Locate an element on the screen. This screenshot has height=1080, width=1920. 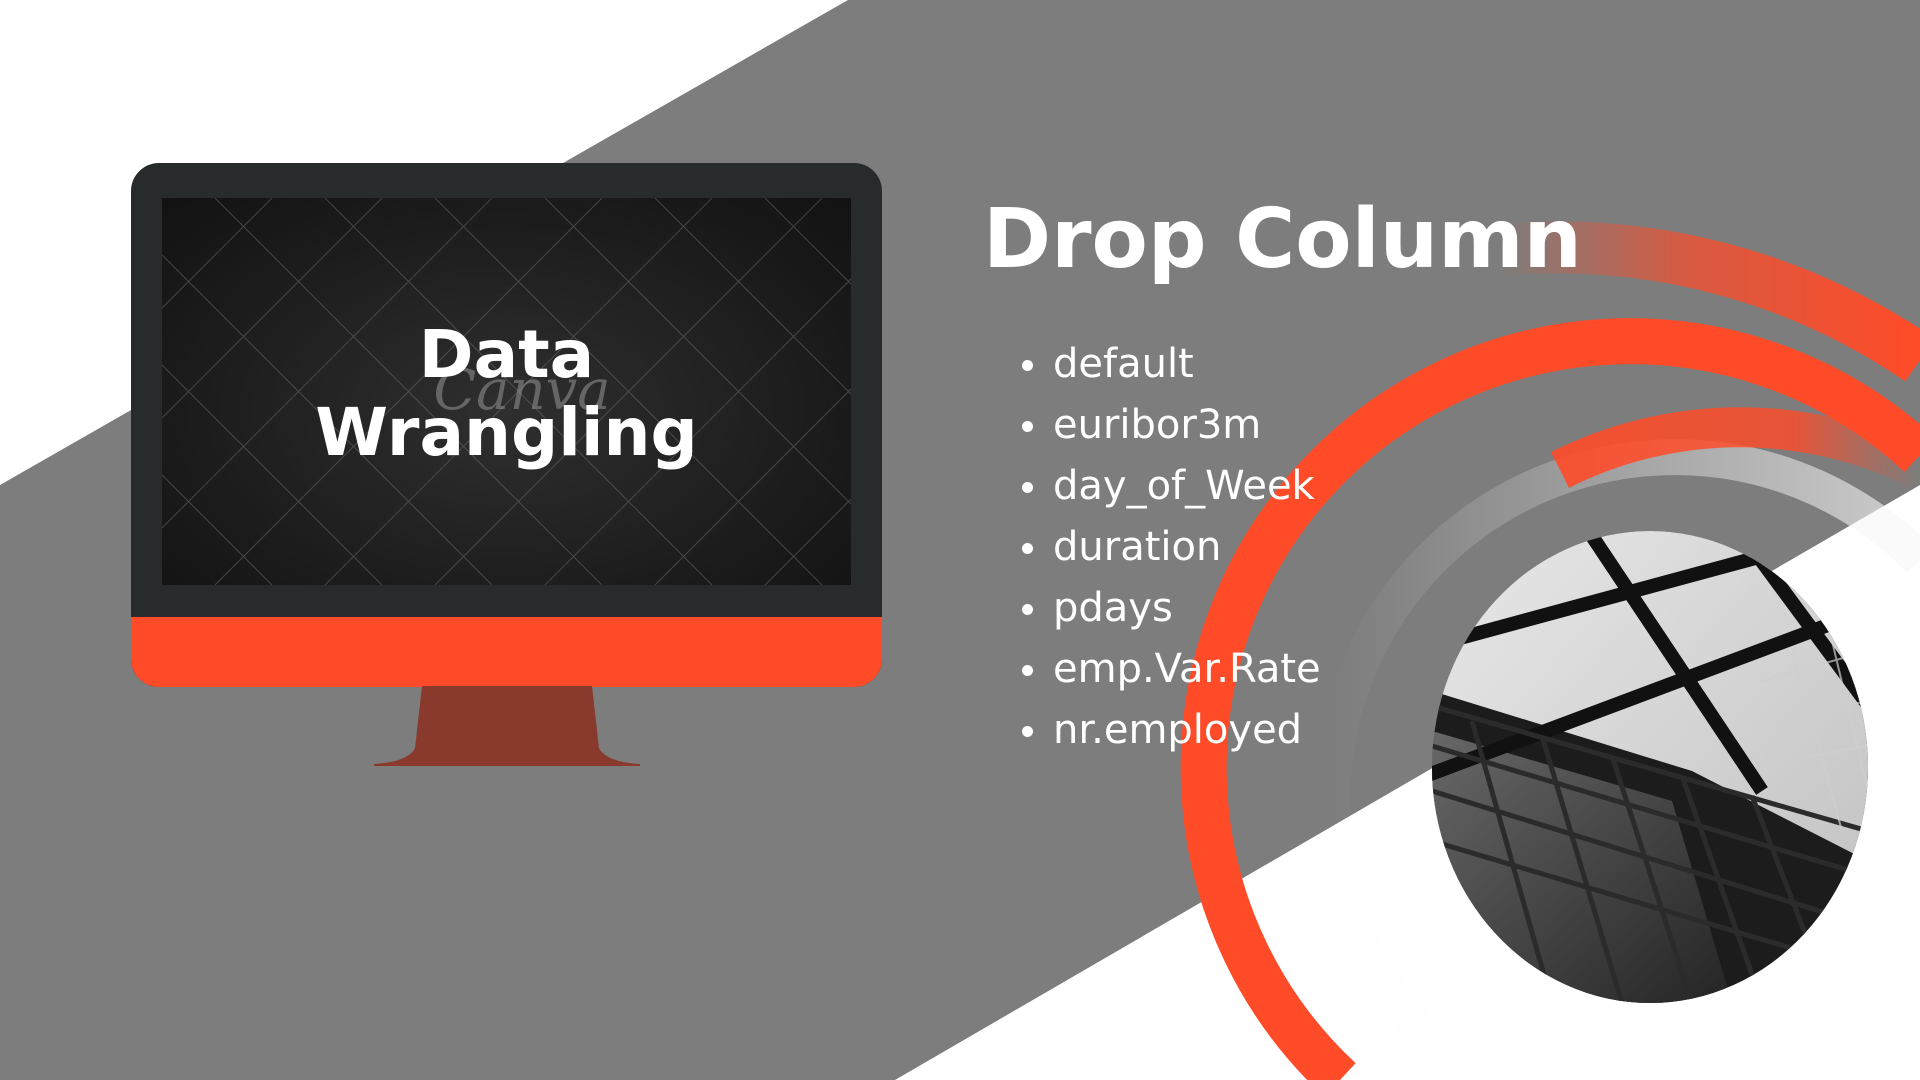
monitor-stand is located at coordinates (507, 726).